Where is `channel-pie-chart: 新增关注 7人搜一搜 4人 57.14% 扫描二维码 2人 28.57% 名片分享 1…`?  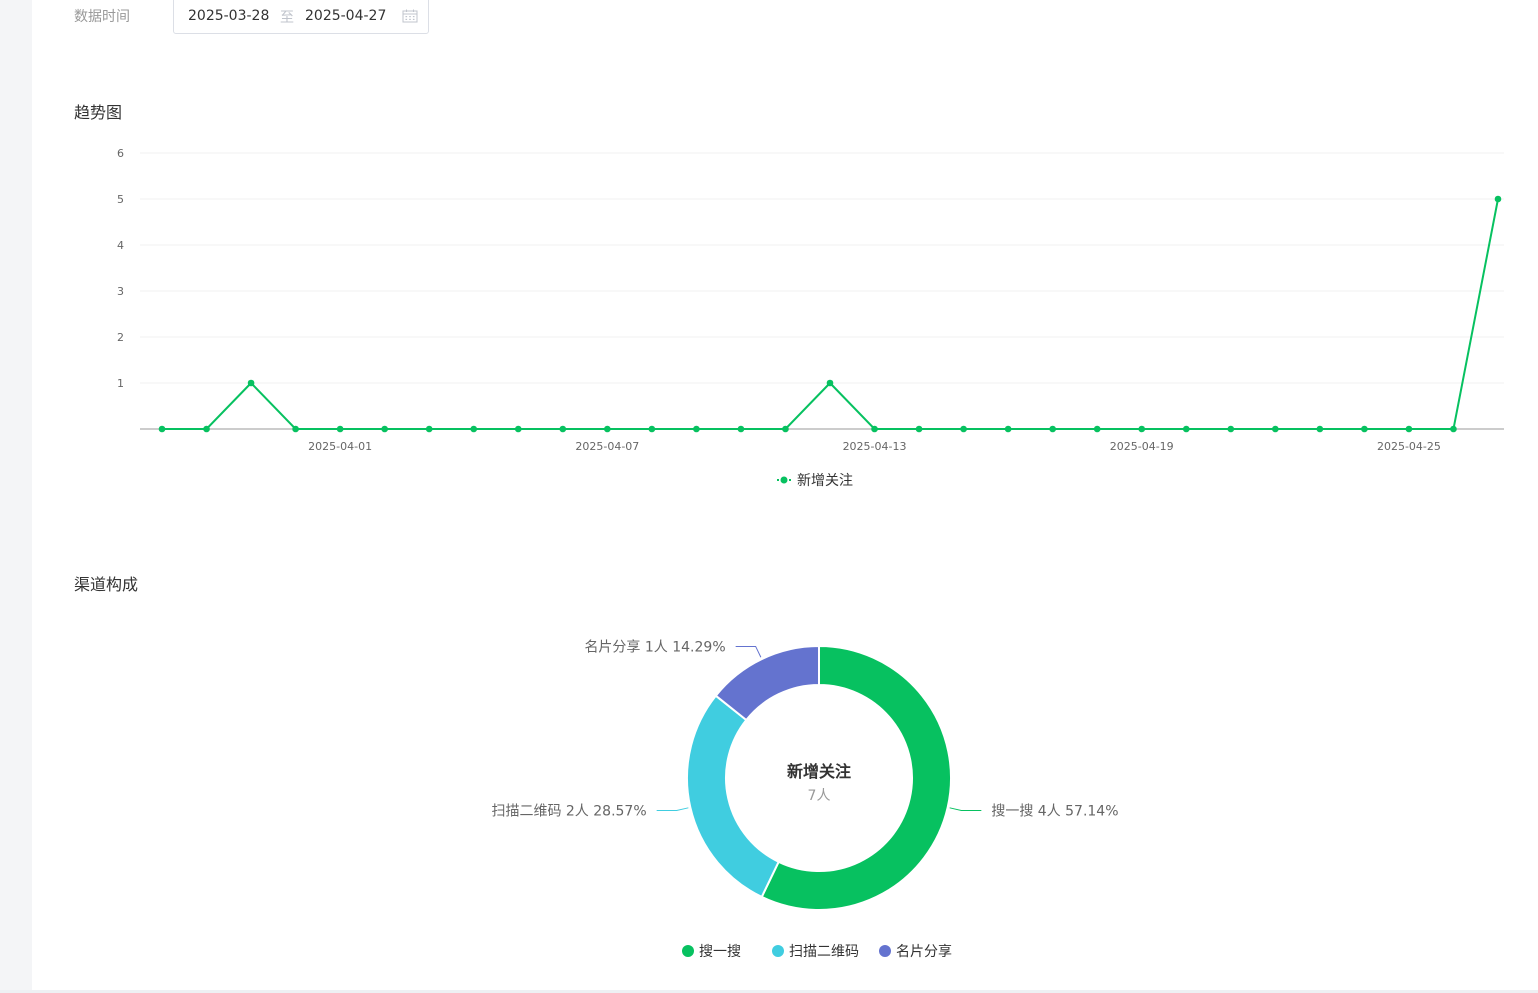
channel-pie-chart: 新增关注 7人搜一搜 4人 57.14% 扫描二维码 2人 28.57% 名片分享 1… is located at coordinates (804, 799).